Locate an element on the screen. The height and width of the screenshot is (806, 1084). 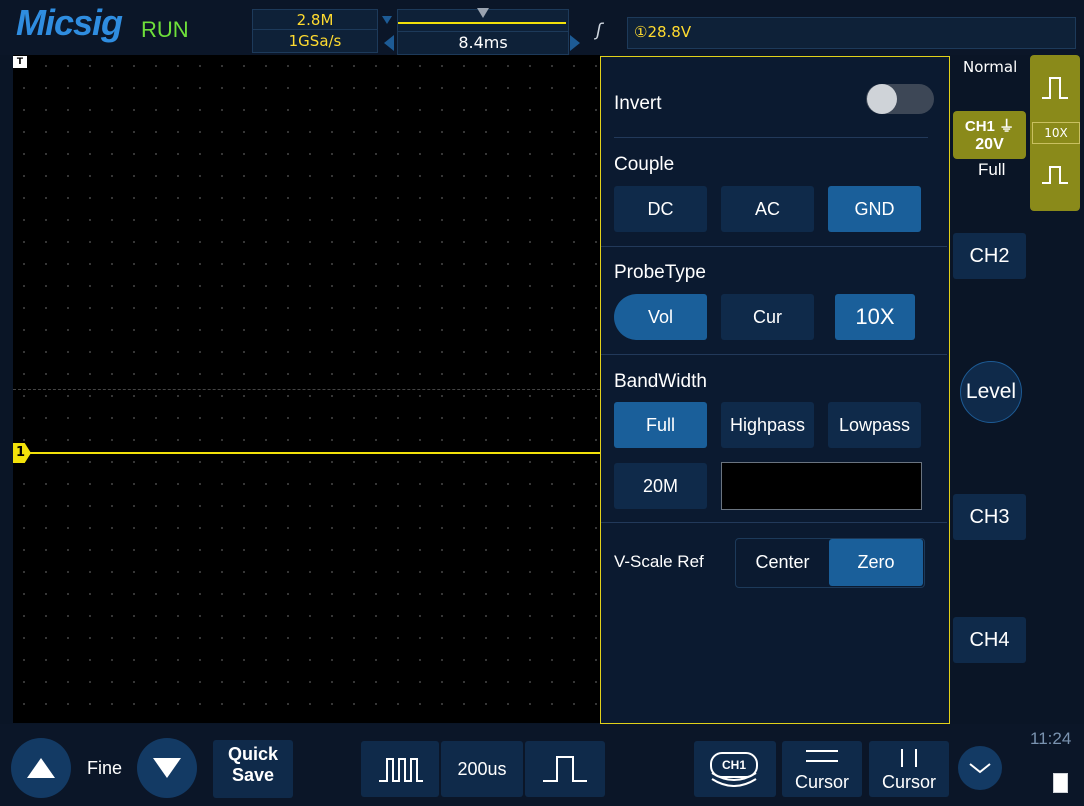
trigger-position-icon is located at coordinates (387, 16).